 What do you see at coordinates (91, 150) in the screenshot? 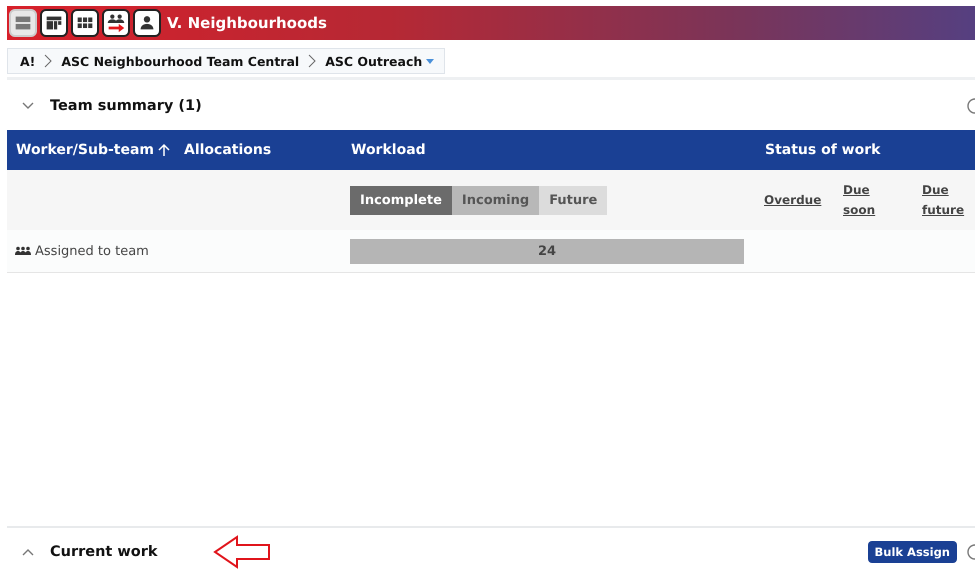
I see `column-header: Worker/Sub-team` at bounding box center [91, 150].